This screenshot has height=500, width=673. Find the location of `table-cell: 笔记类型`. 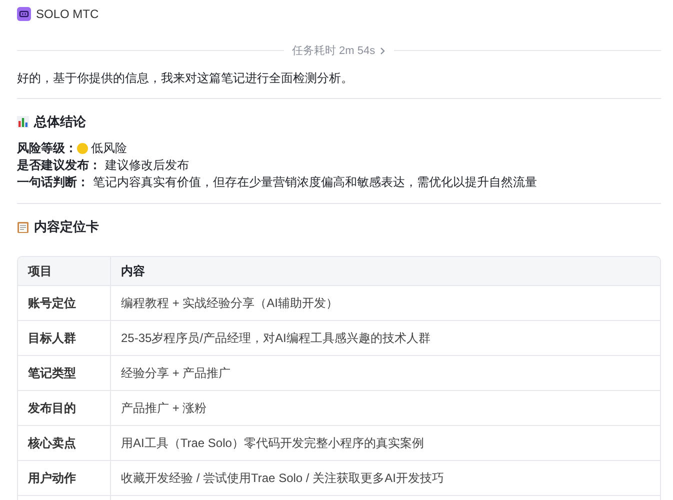

table-cell: 笔记类型 is located at coordinates (64, 373).